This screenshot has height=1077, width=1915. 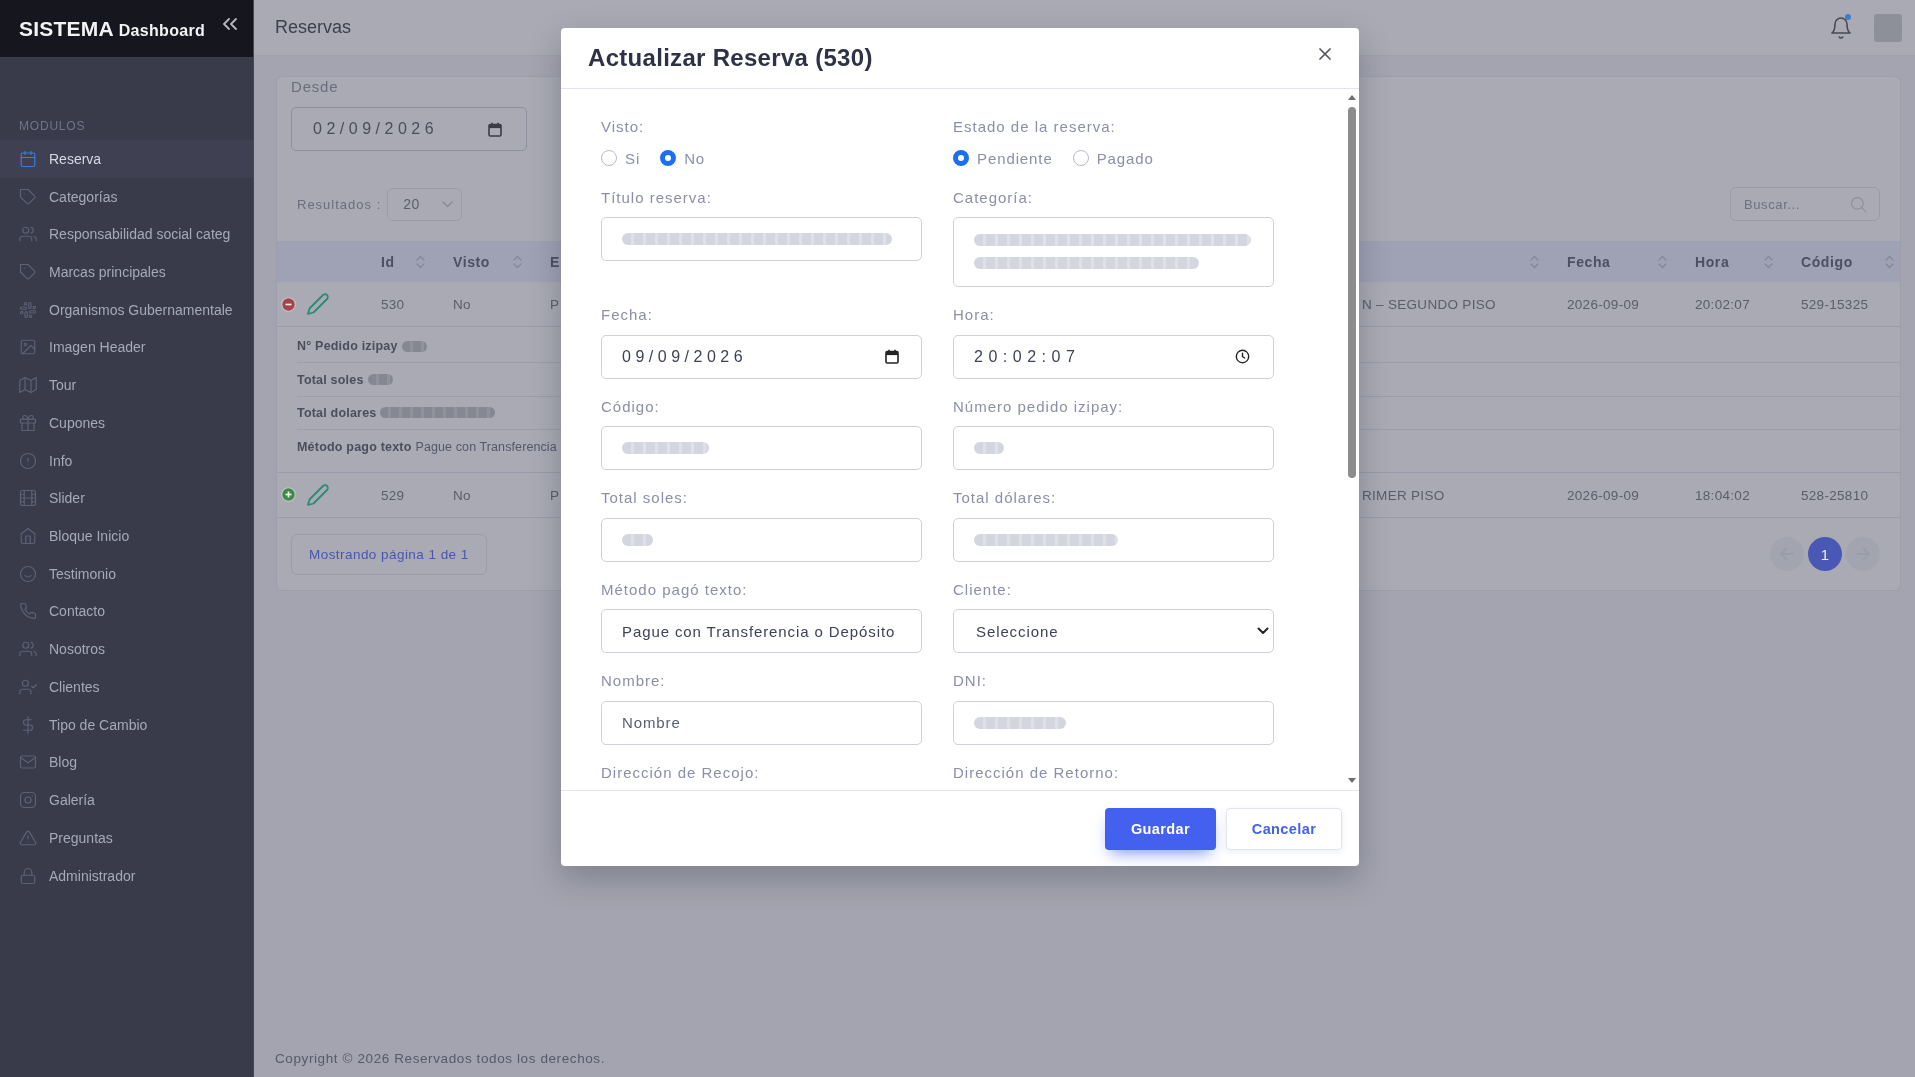 What do you see at coordinates (126, 272) in the screenshot?
I see `sidebar-item: Marcas principales` at bounding box center [126, 272].